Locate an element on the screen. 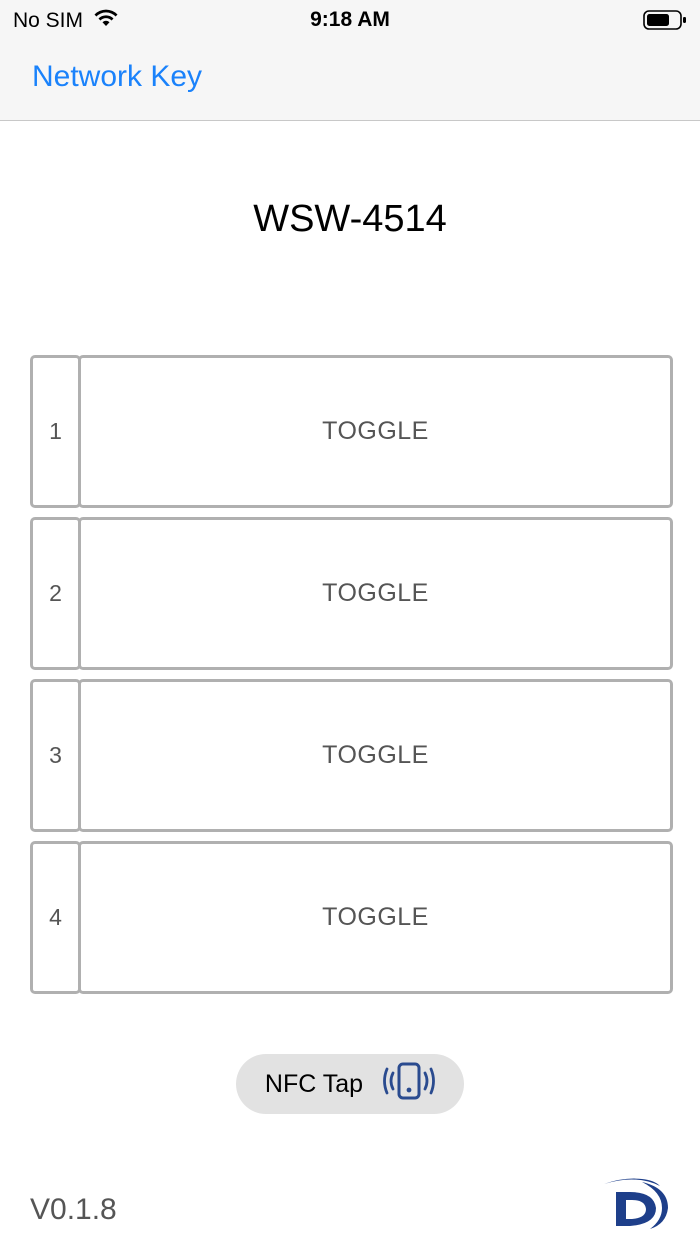 This screenshot has width=700, height=1244. navigation-bar: Network Key is located at coordinates (350, 80).